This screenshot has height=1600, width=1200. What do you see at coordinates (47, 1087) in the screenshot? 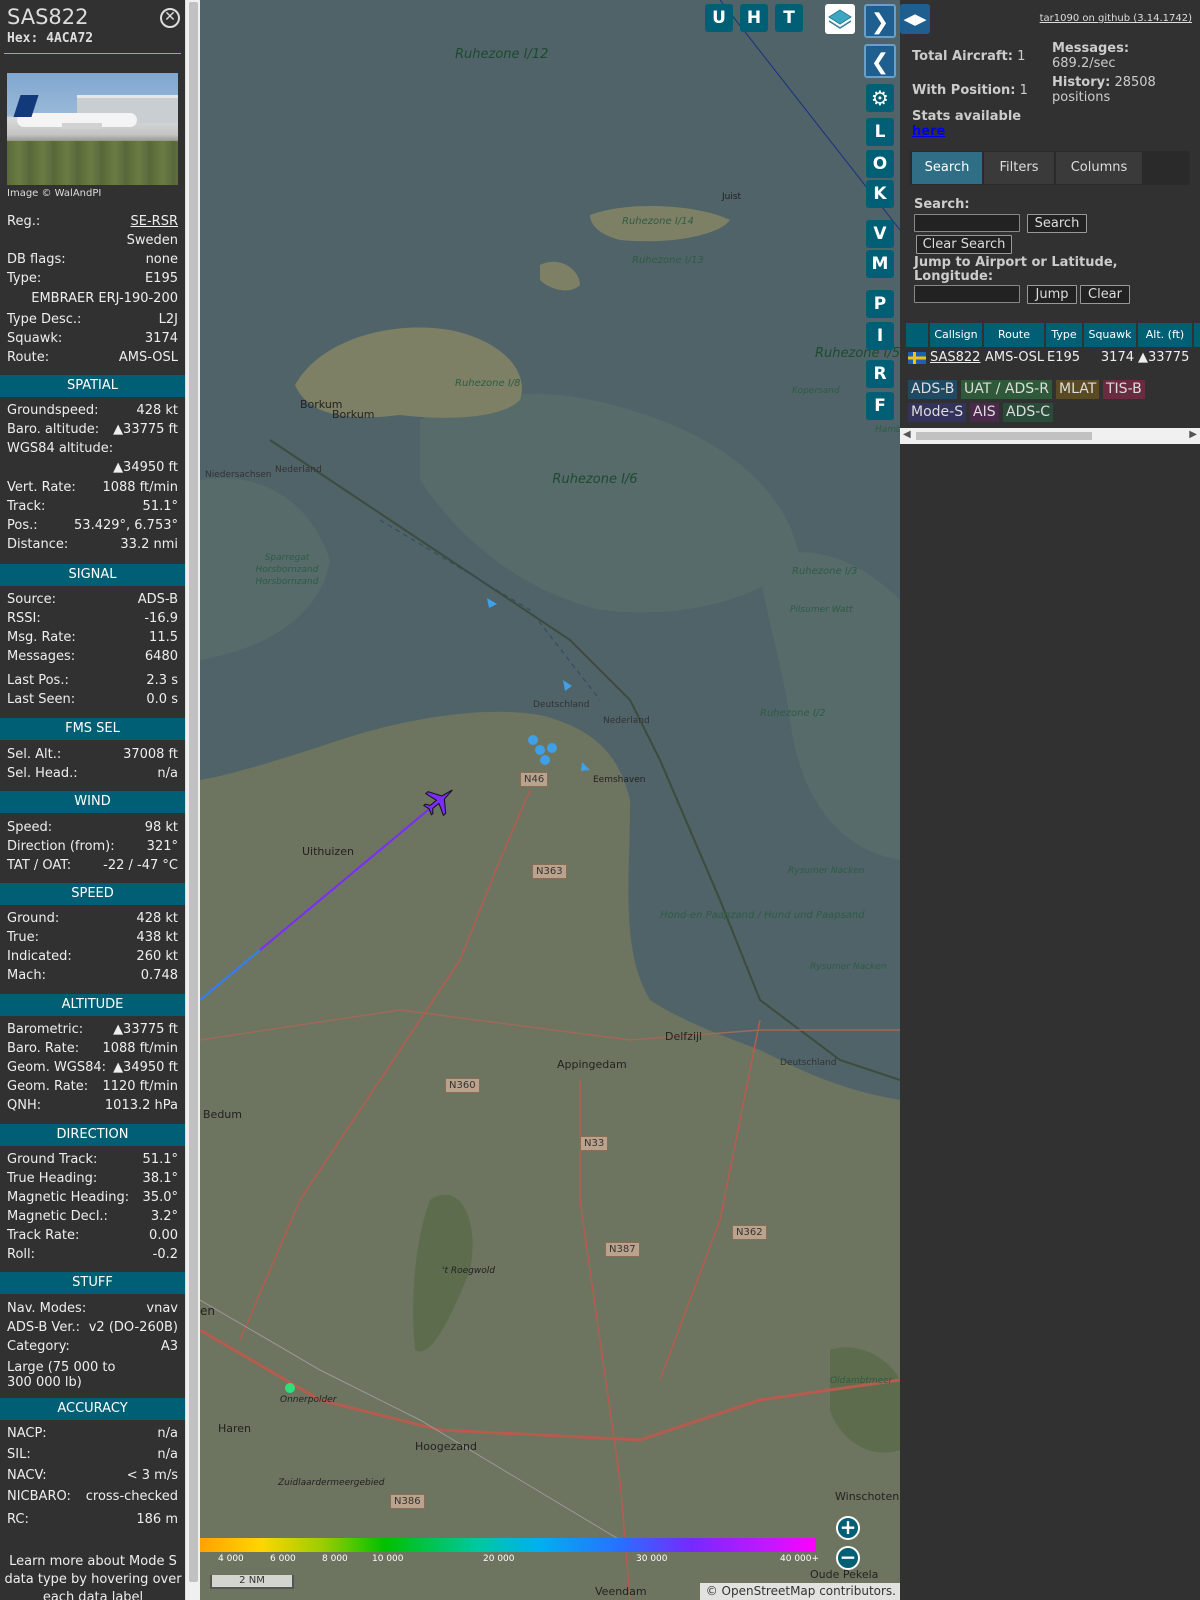
I see `altitude-label: Geom. Rate:` at bounding box center [47, 1087].